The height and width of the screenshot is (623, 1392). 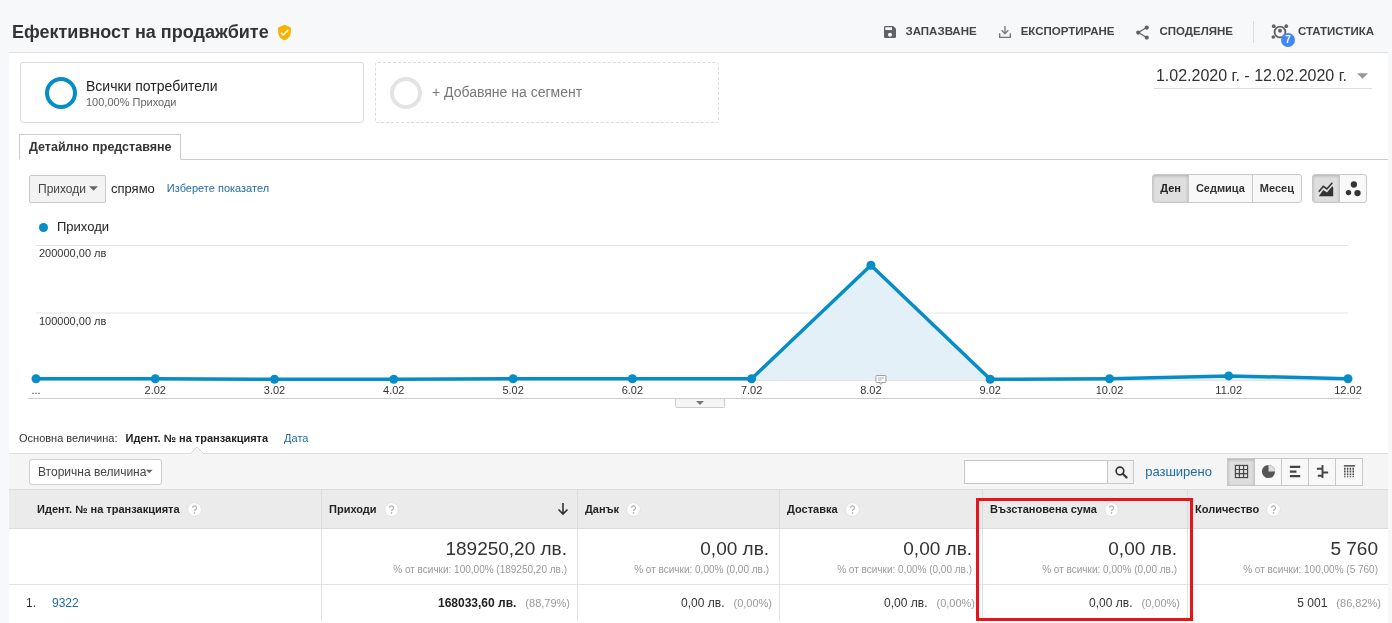 I want to click on metric-dropdown: Приходи, so click(x=67, y=188).